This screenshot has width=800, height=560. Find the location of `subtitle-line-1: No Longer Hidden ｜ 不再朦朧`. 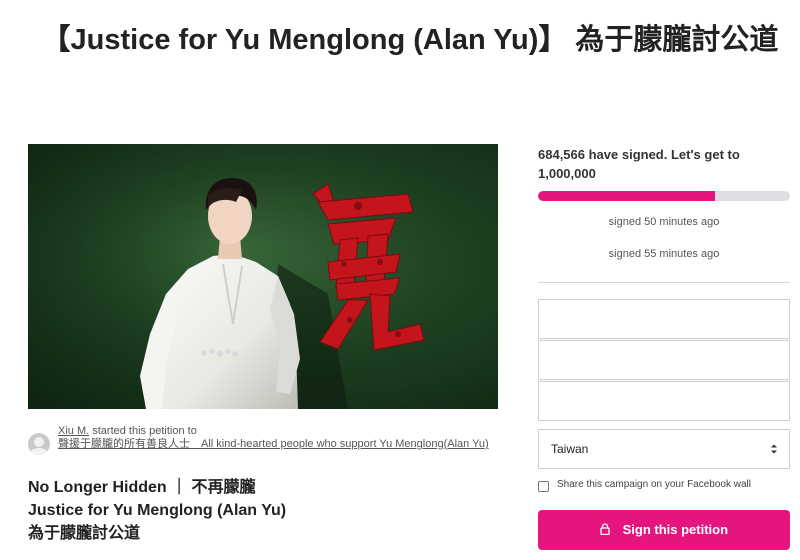

subtitle-line-1: No Longer Hidden ｜ 不再朦朧 is located at coordinates (142, 487).